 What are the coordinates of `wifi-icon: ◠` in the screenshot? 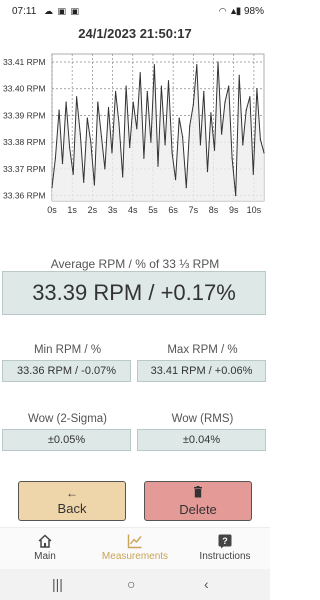 It's located at (222, 11).